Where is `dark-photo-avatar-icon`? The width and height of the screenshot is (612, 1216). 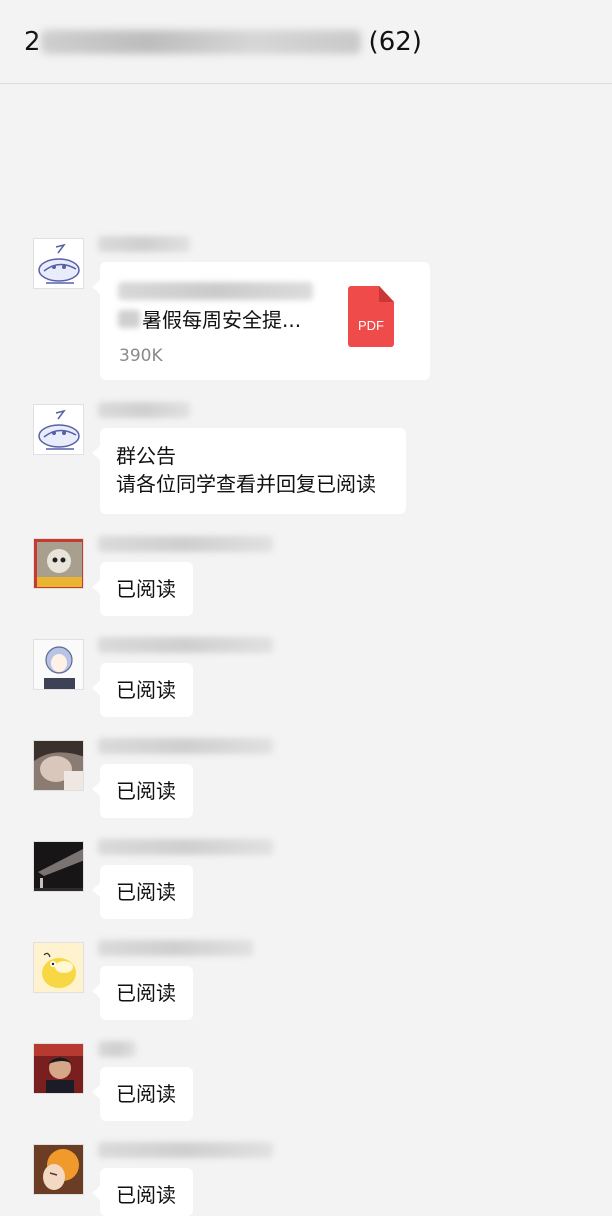 dark-photo-avatar-icon is located at coordinates (58, 866).